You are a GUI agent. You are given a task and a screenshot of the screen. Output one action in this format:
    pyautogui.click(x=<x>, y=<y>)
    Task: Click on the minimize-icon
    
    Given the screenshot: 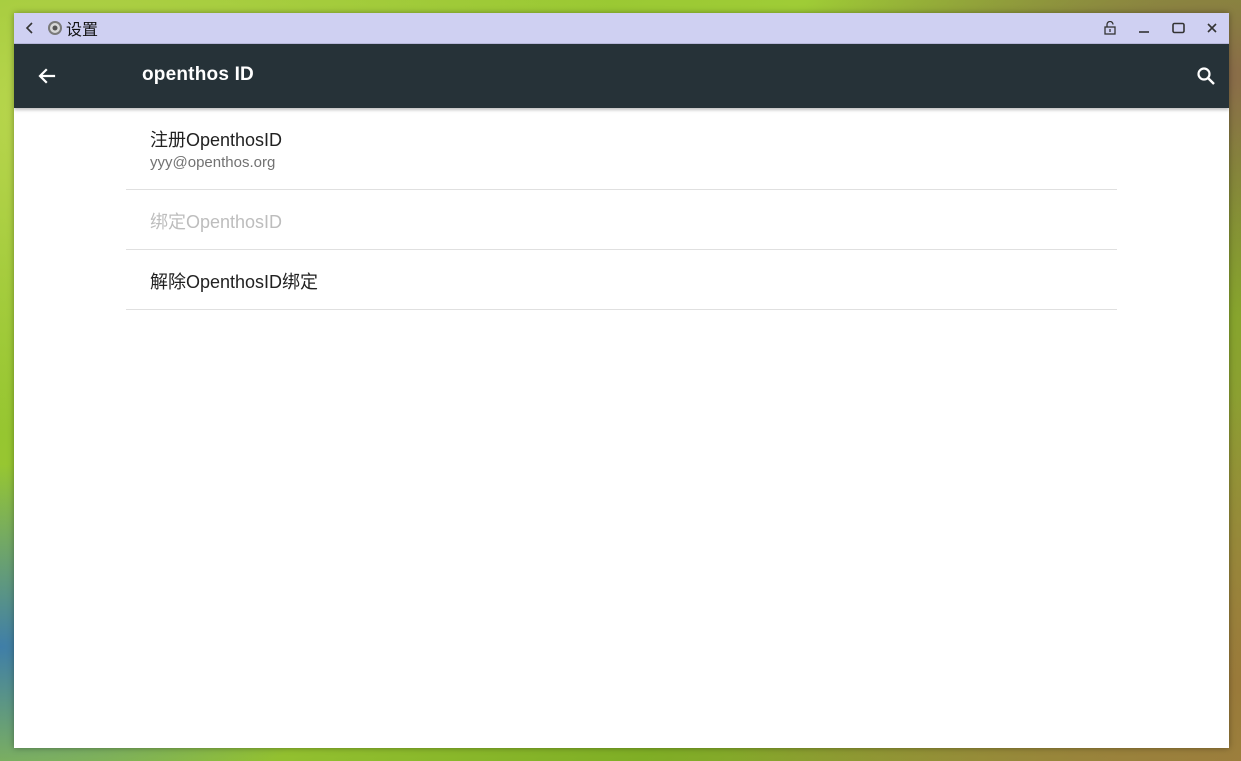 What is the action you would take?
    pyautogui.click(x=1144, y=28)
    